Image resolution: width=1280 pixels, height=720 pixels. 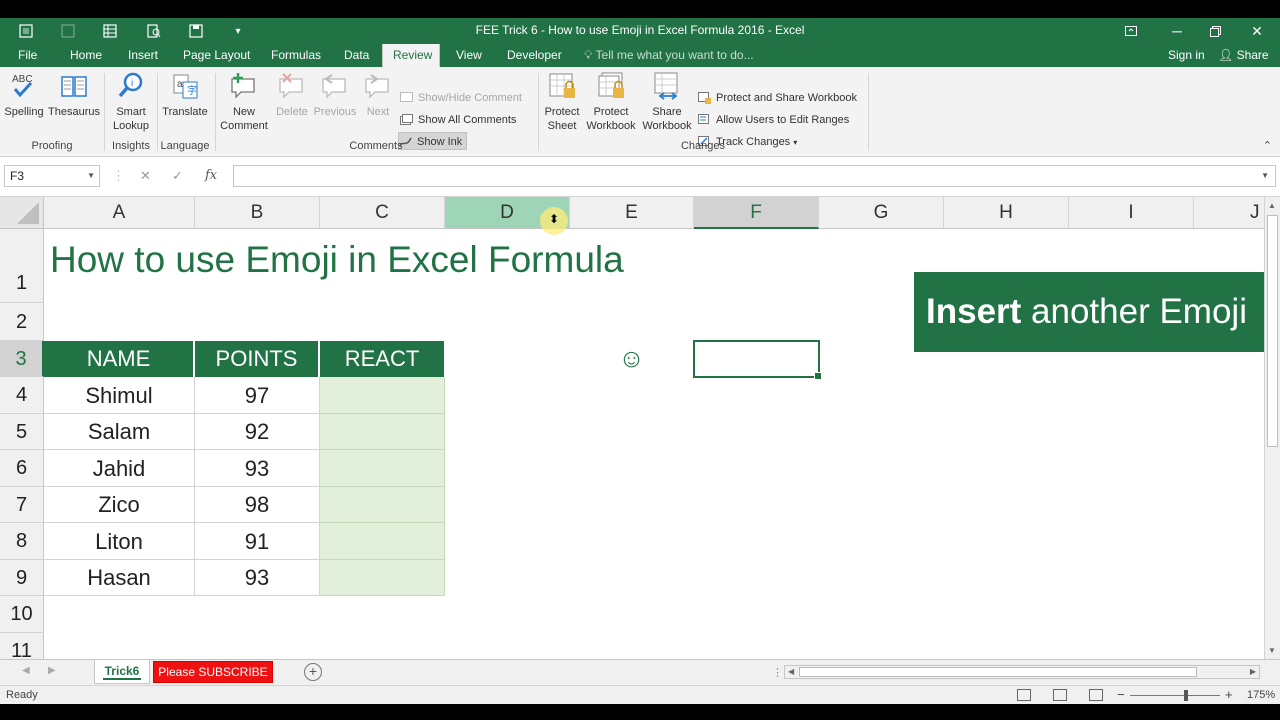 What do you see at coordinates (631, 358) in the screenshot?
I see `emoji-cell: ☺` at bounding box center [631, 358].